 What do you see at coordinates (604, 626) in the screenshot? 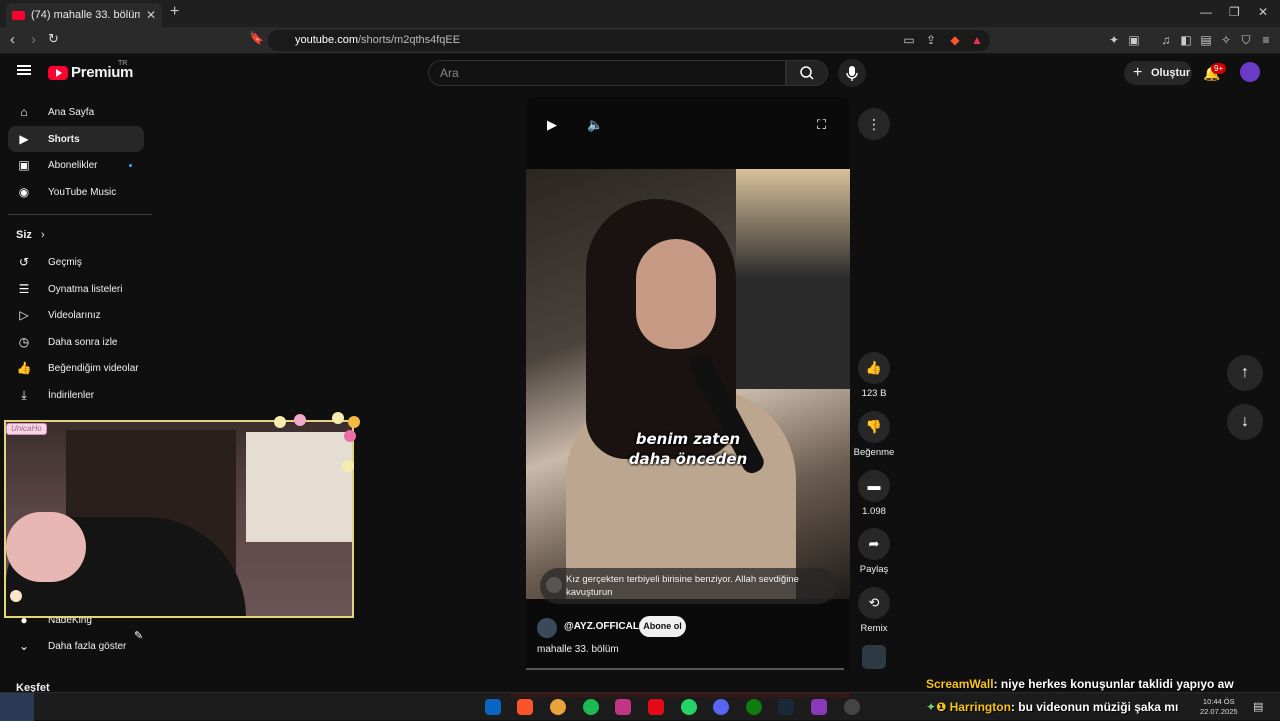
I see `channel-name: @AYZ.OFFICALL` at bounding box center [604, 626].